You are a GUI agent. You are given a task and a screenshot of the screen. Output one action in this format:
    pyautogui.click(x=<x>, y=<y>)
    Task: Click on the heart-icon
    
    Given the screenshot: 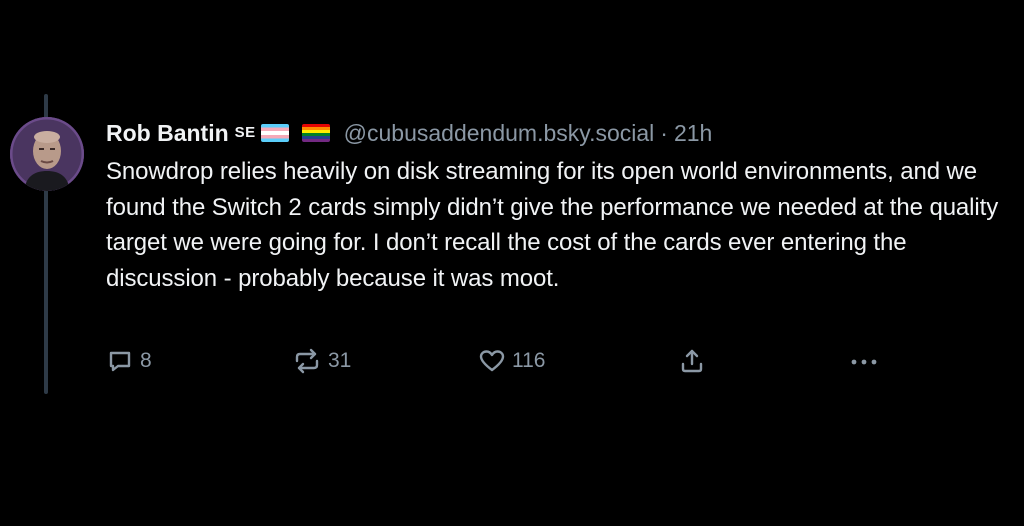 What is the action you would take?
    pyautogui.click(x=492, y=361)
    